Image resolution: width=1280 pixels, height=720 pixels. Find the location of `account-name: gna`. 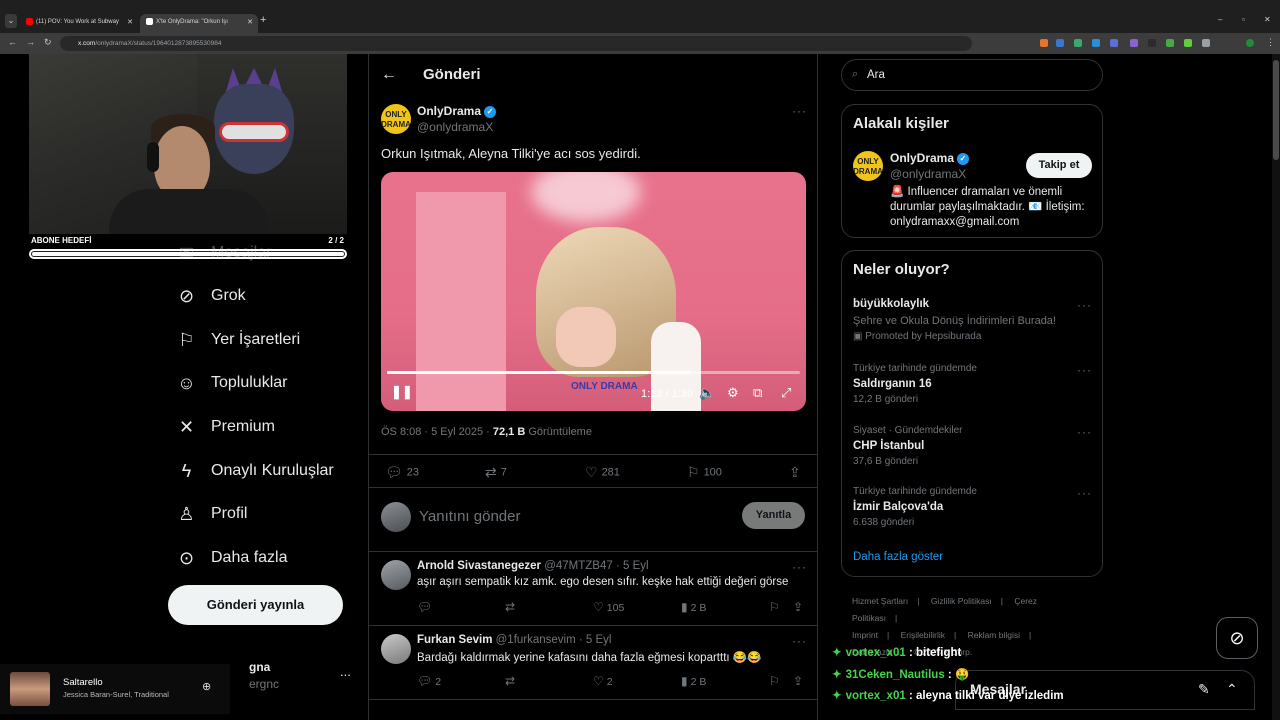

account-name: gna is located at coordinates (259, 667).